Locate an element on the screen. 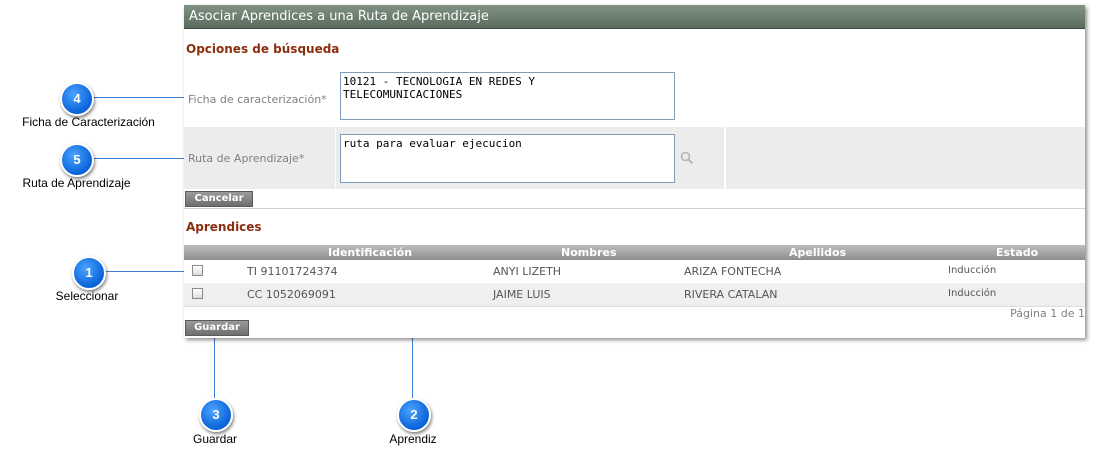 The width and height of the screenshot is (1098, 450). callout-label-aprendiz: Aprendiz is located at coordinates (413, 439).